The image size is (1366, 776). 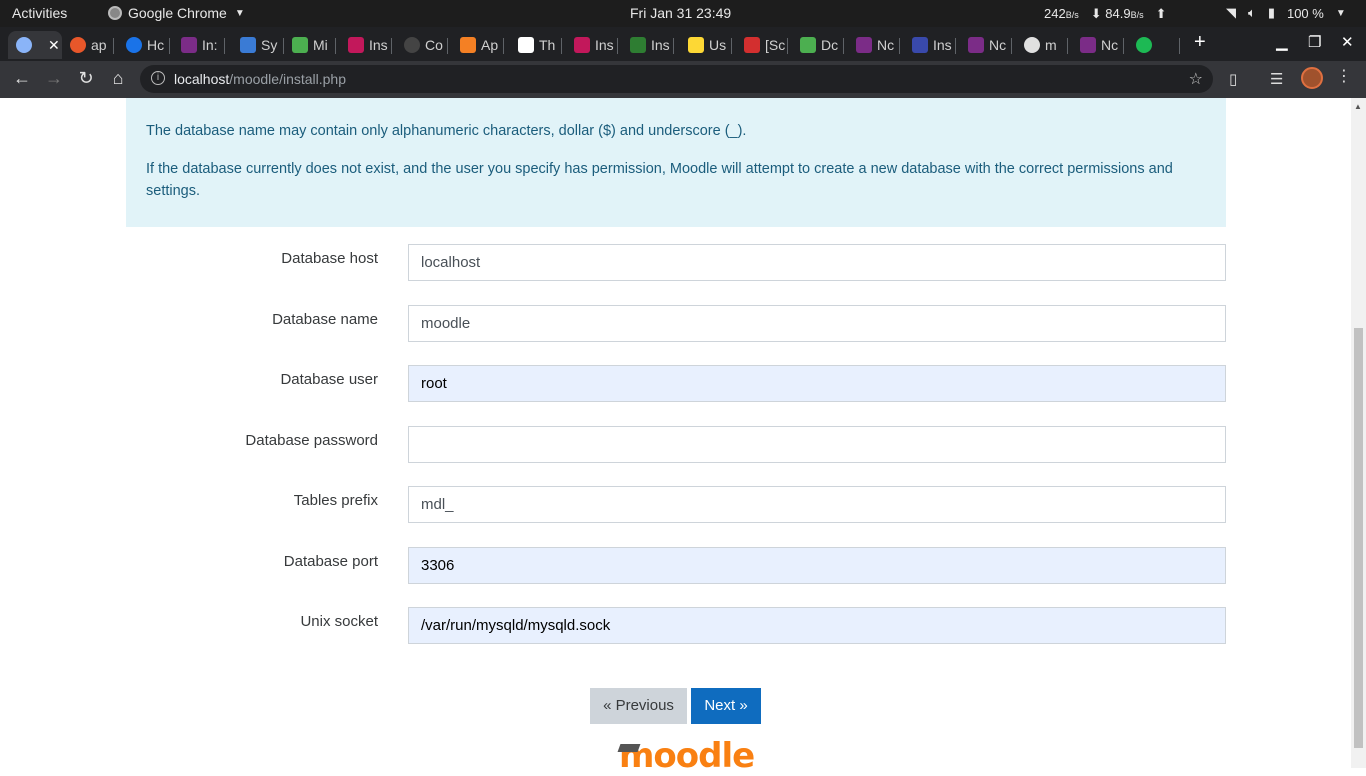 I want to click on a-icon, so click(x=752, y=45).